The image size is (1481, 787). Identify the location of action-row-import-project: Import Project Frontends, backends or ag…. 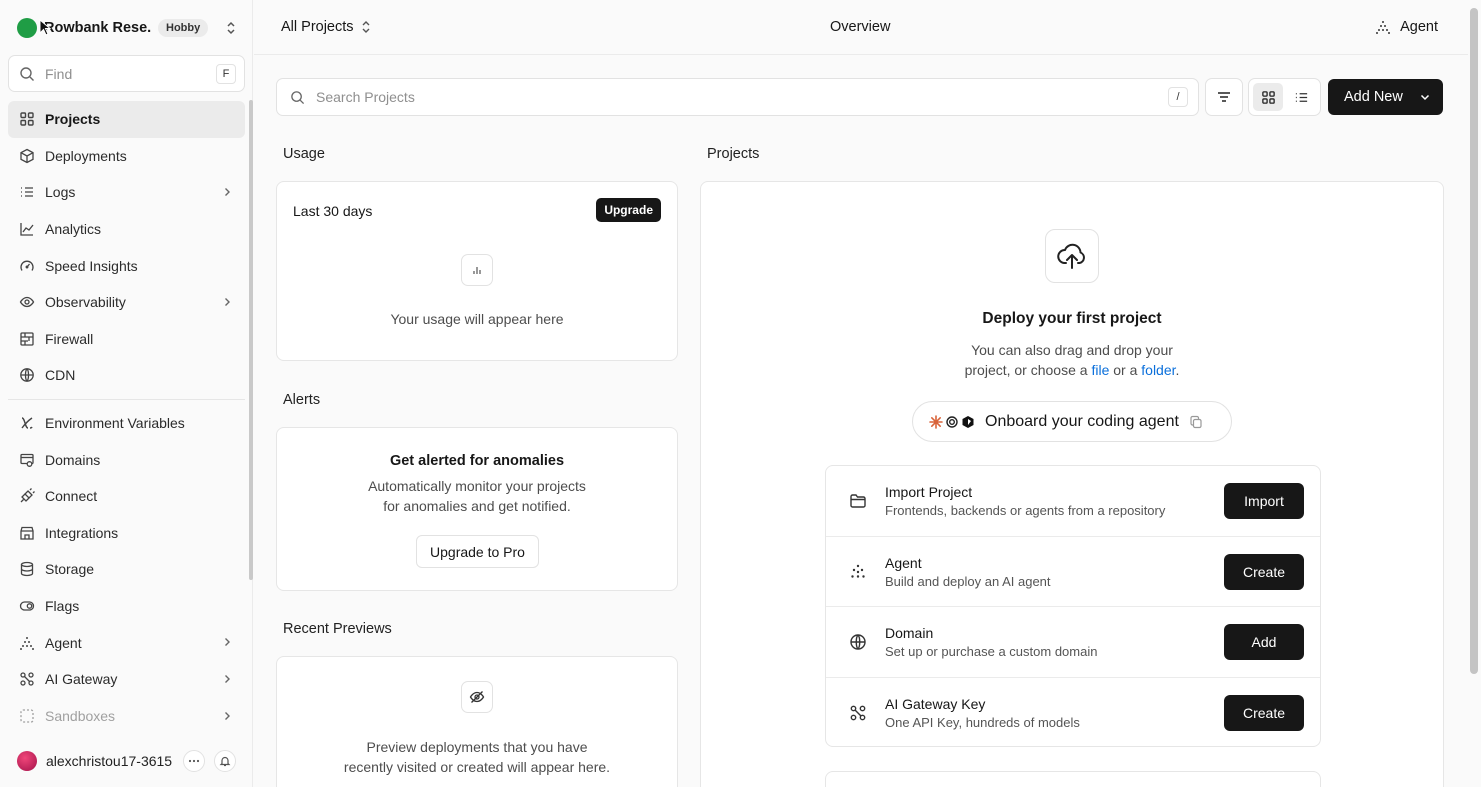
(1073, 501).